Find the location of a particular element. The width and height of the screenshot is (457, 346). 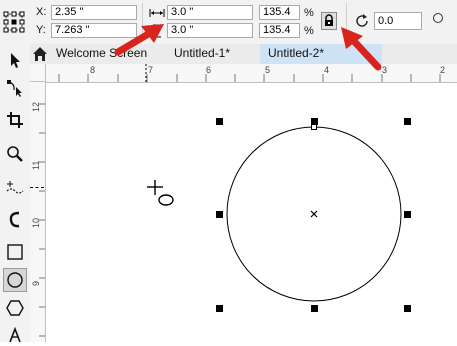

ruler-number: 11 is located at coordinates (36, 165).